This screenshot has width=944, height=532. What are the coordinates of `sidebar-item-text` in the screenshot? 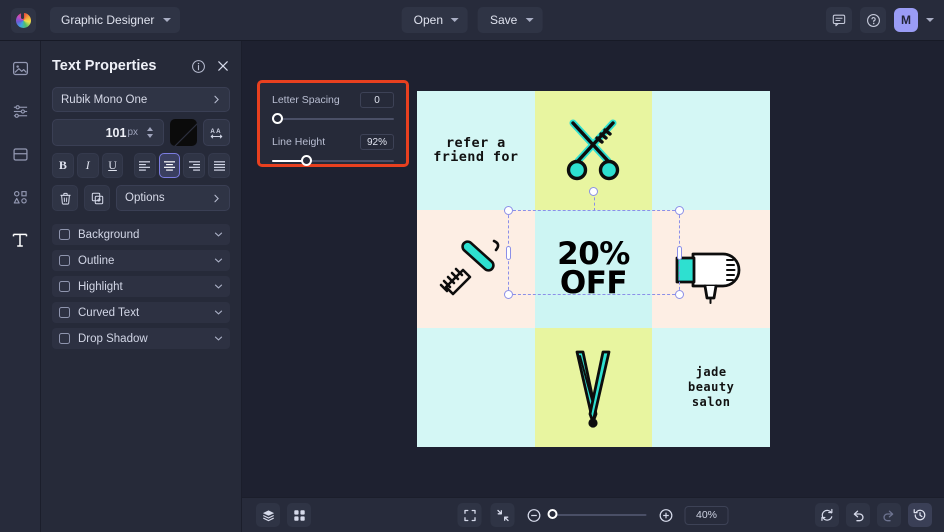 It's located at (20, 240).